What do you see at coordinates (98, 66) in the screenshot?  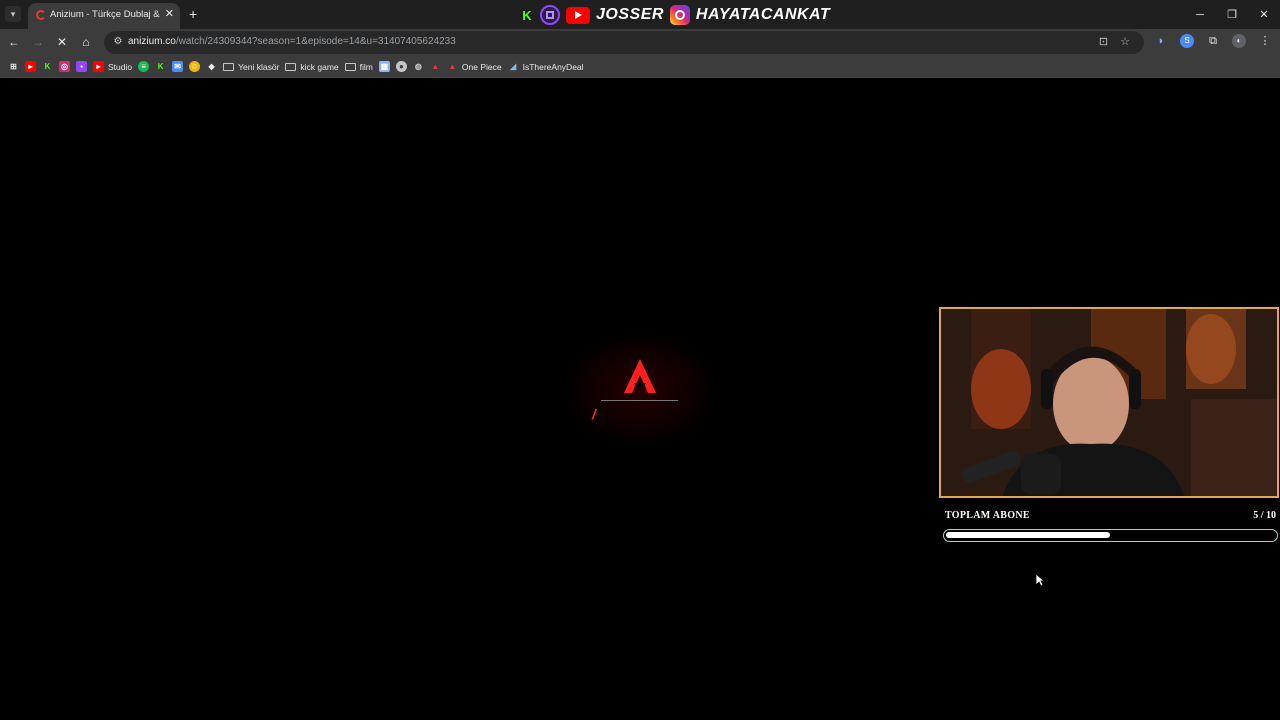 I see `youtube-studio-icon: ▸` at bounding box center [98, 66].